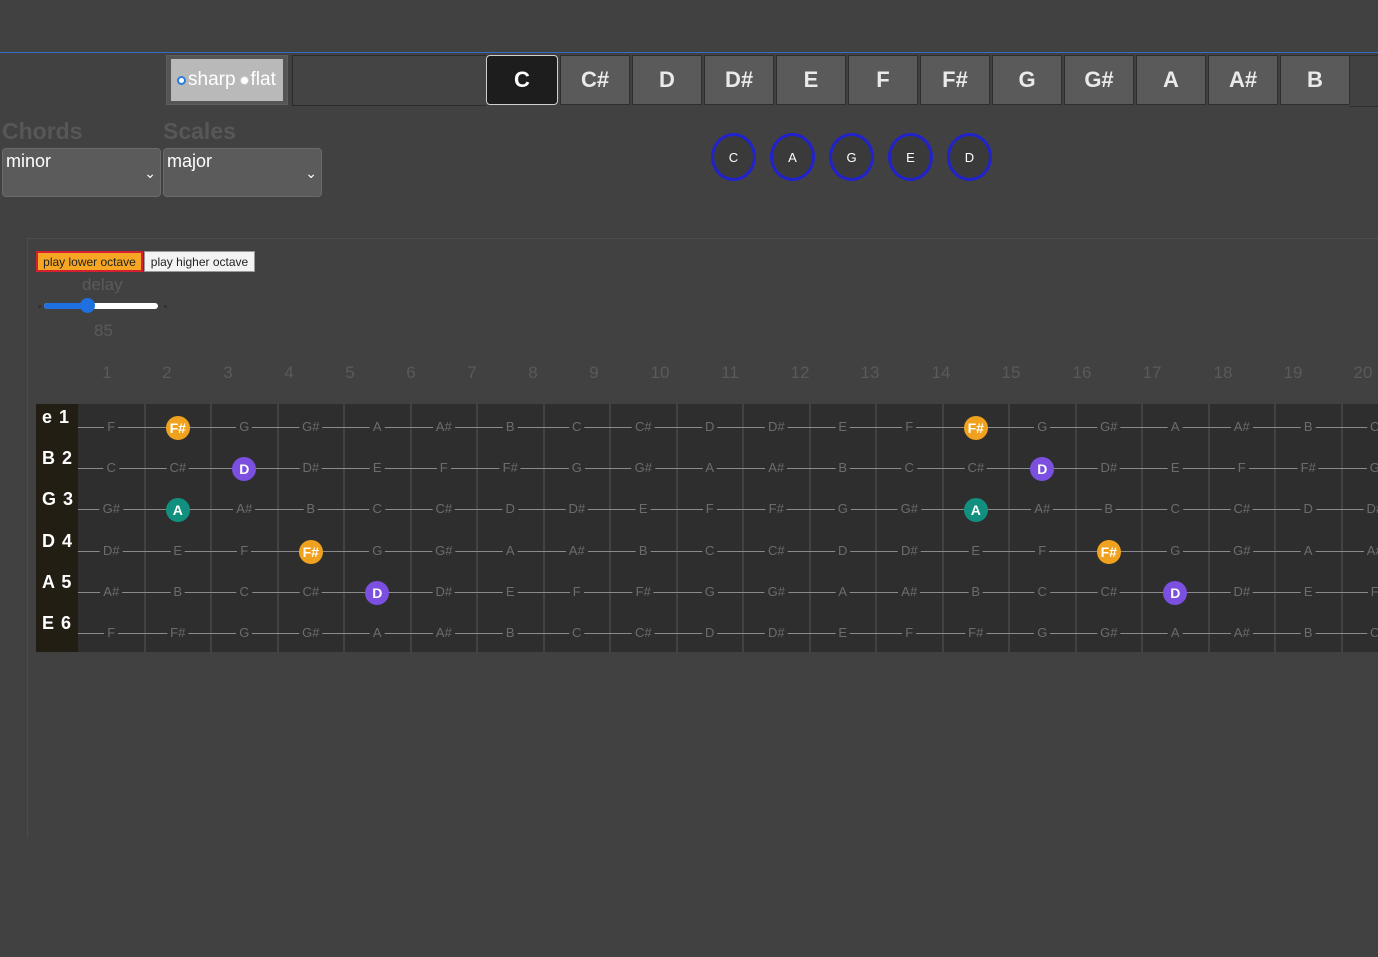  What do you see at coordinates (522, 80) in the screenshot?
I see `key-button-c: C` at bounding box center [522, 80].